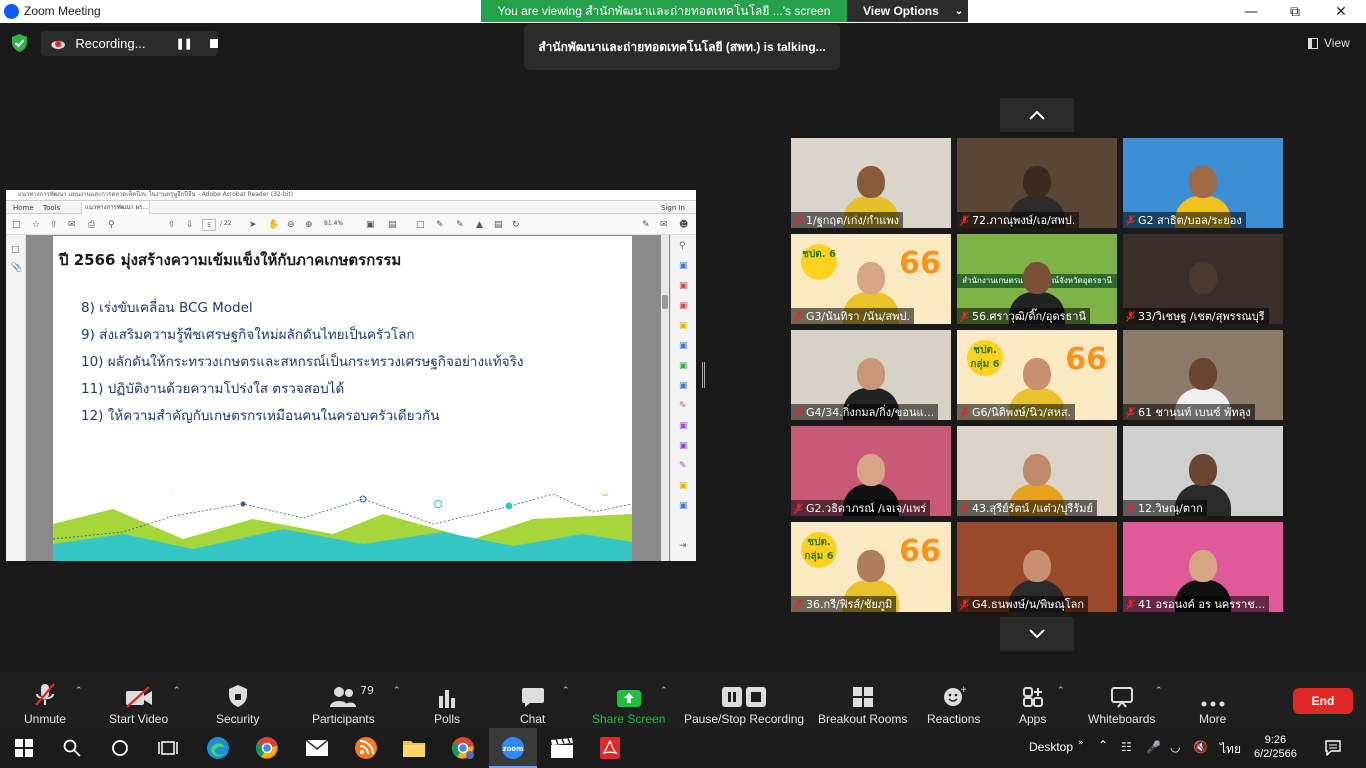 Image resolution: width=1366 pixels, height=768 pixels. I want to click on participant-video-tile: 1/ฐกฤต/เก่ง/กำแพง, so click(871, 183).